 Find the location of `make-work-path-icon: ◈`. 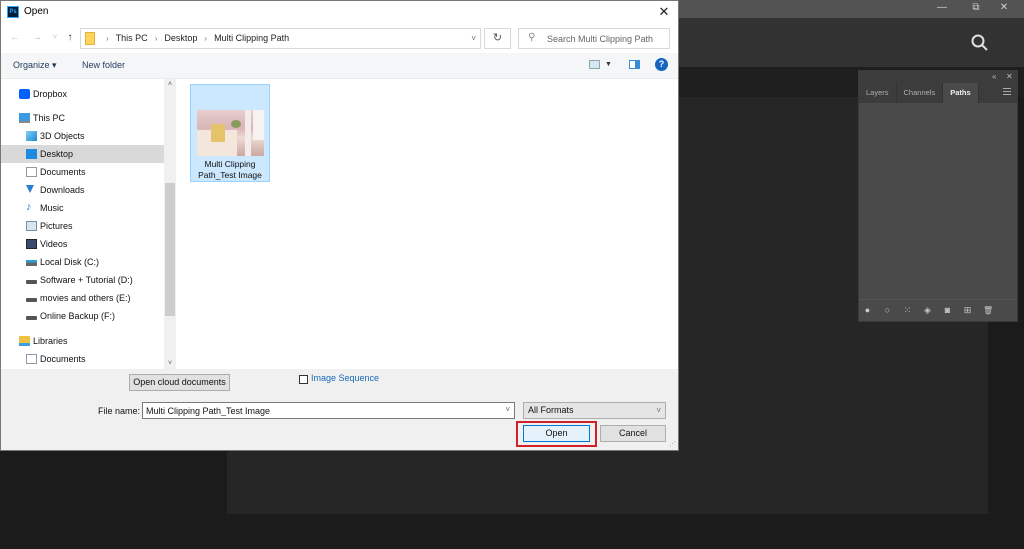

make-work-path-icon: ◈ is located at coordinates (927, 310).